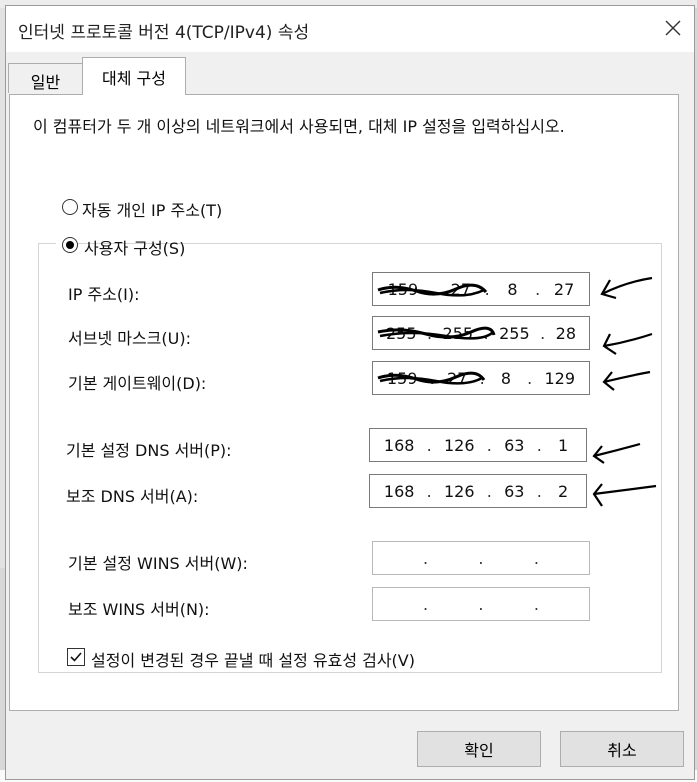 The image size is (697, 782). What do you see at coordinates (70, 207) in the screenshot?
I see `auto-private-ip-radio` at bounding box center [70, 207].